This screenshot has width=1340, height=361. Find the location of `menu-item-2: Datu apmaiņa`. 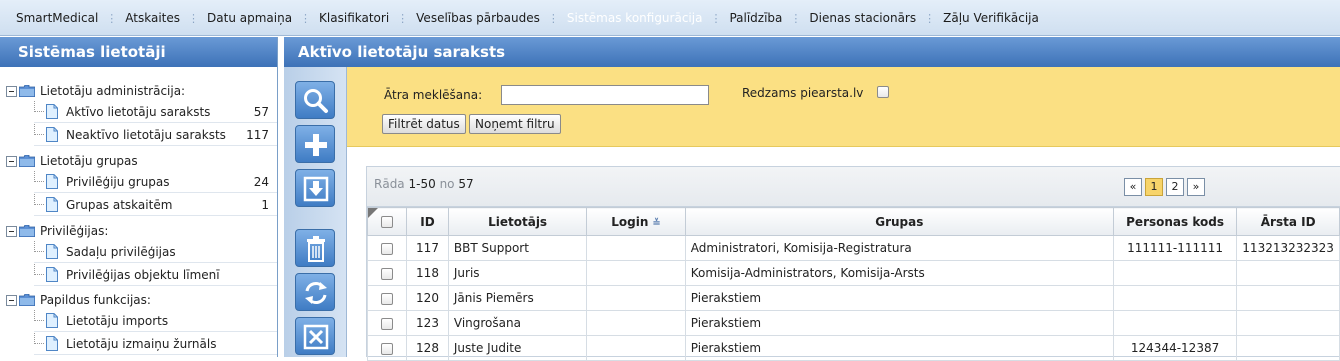

menu-item-2: Datu apmaiņa is located at coordinates (249, 18).